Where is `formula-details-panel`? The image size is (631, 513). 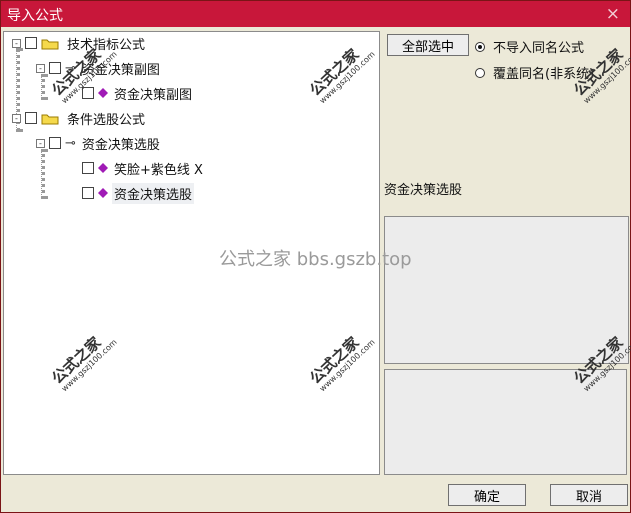 formula-details-panel is located at coordinates (506, 290).